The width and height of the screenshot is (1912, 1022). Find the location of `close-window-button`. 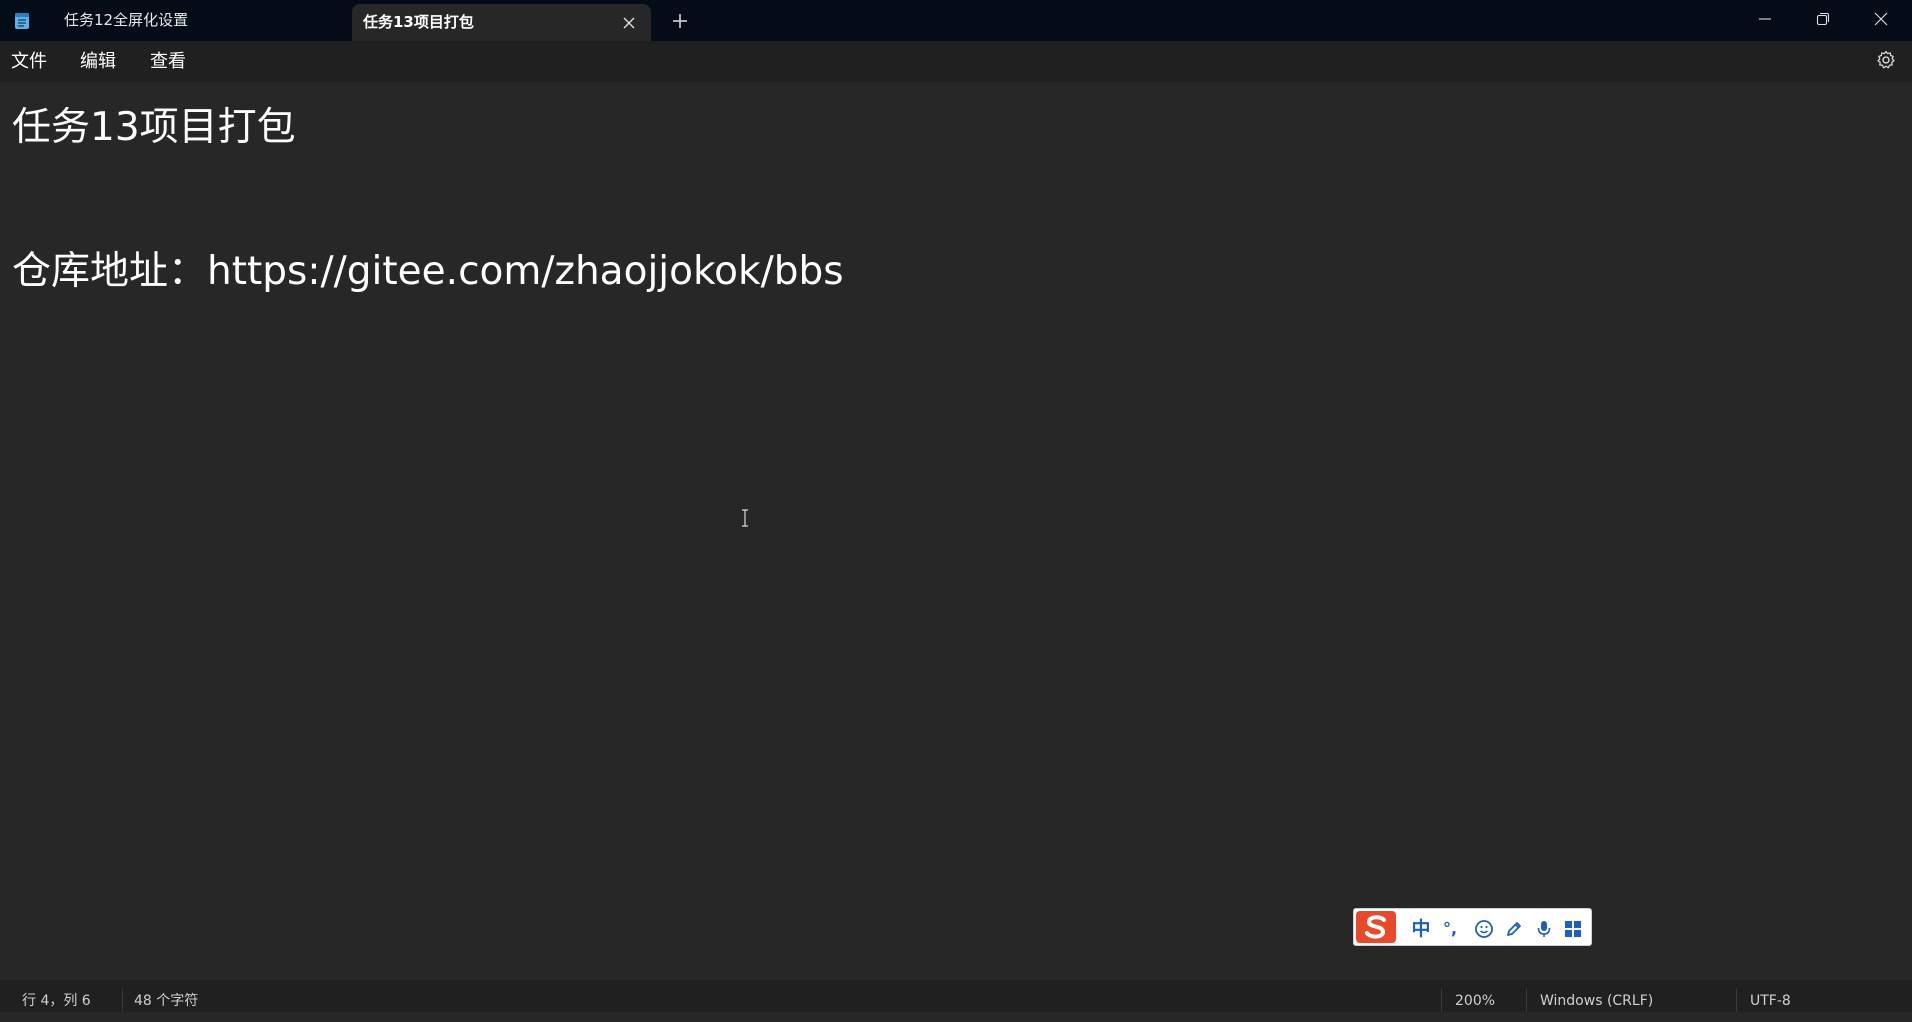

close-window-button is located at coordinates (1881, 19).